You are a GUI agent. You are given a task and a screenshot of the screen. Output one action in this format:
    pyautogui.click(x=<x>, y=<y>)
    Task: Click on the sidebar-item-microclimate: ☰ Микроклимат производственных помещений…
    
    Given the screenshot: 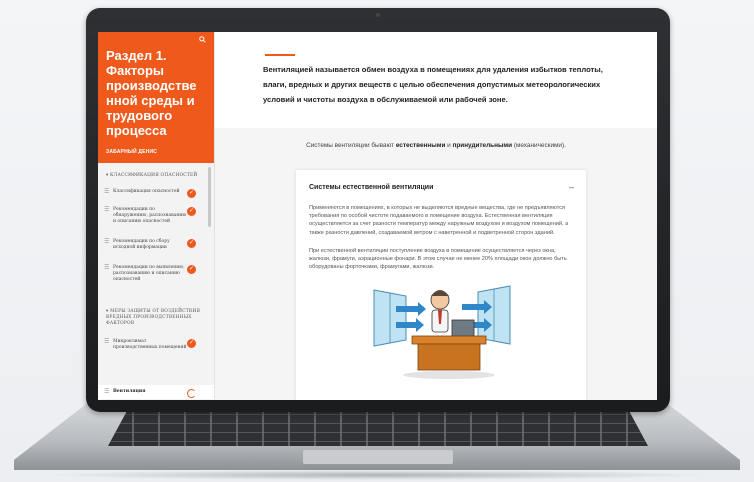 What is the action you would take?
    pyautogui.click(x=153, y=345)
    